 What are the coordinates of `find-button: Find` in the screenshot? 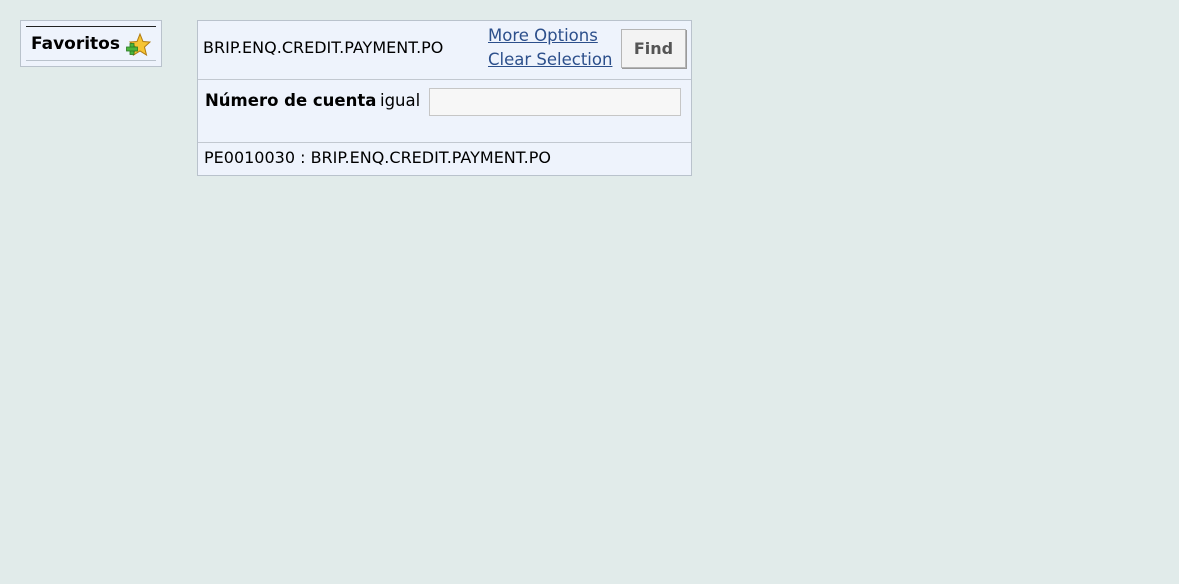 It's located at (653, 48).